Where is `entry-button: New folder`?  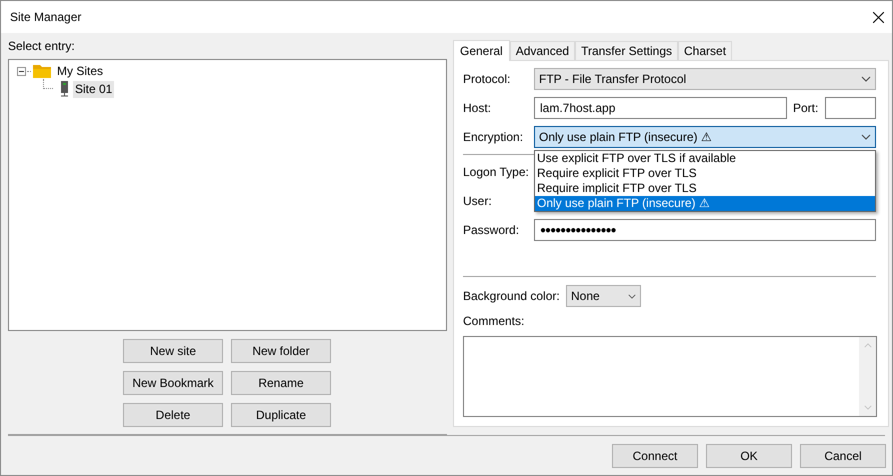
entry-button: New folder is located at coordinates (281, 351).